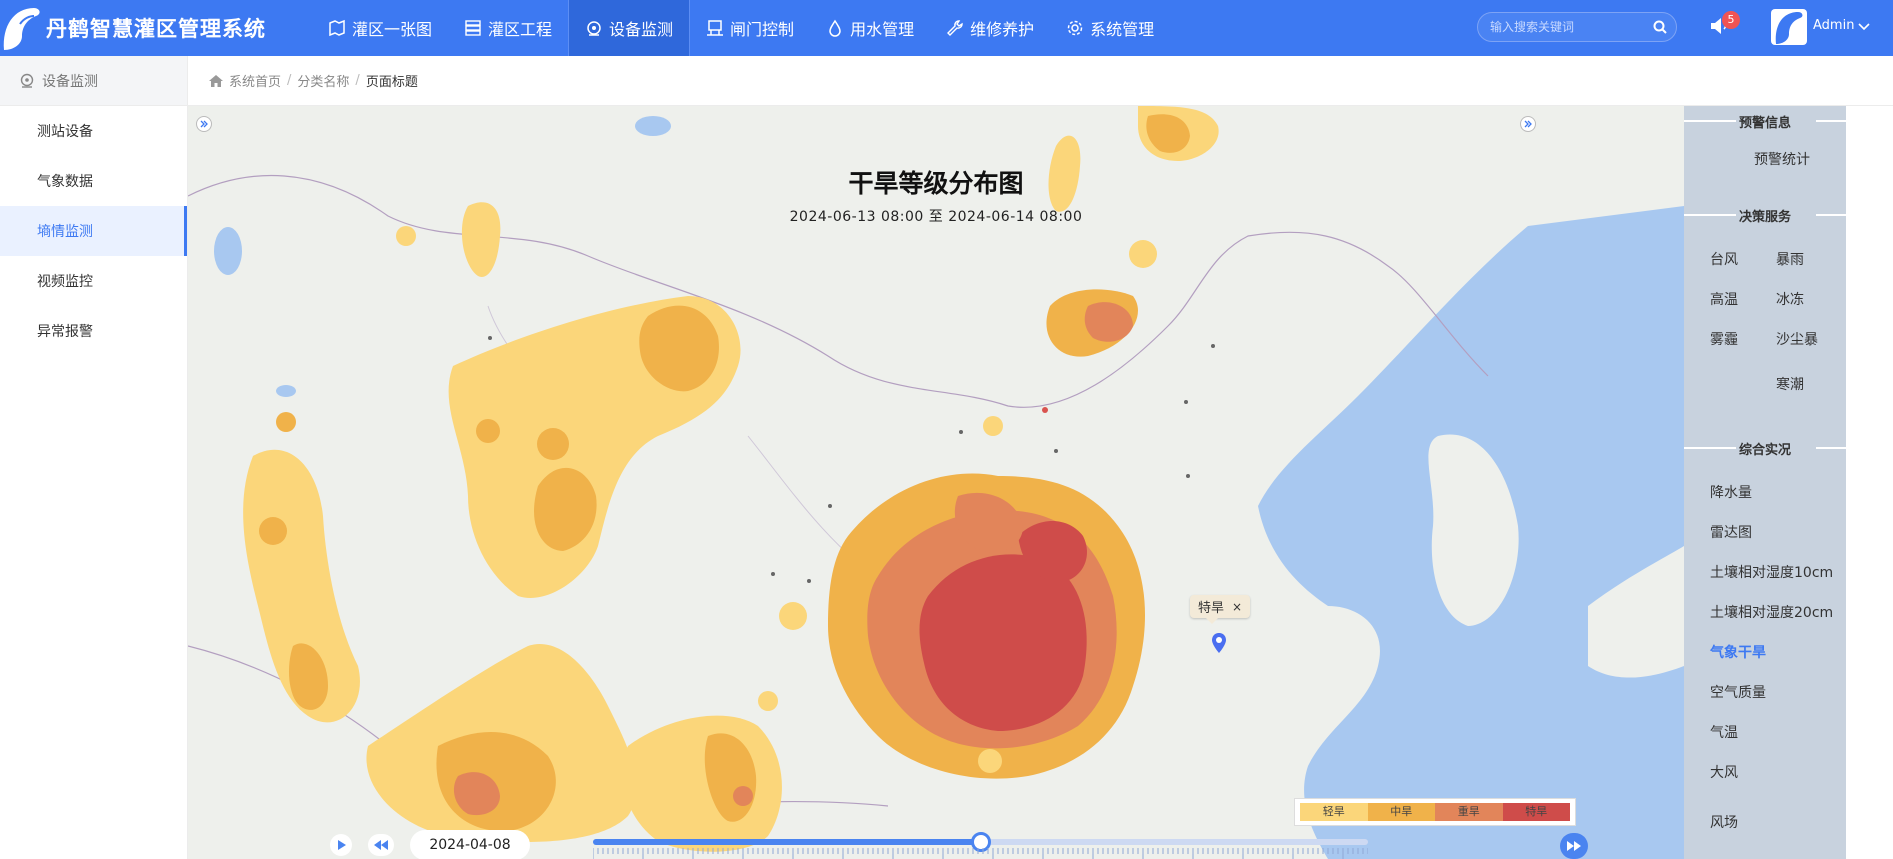 The height and width of the screenshot is (859, 1893). Describe the element at coordinates (1724, 732) in the screenshot. I see `menu-item-temperature: 气温` at that location.